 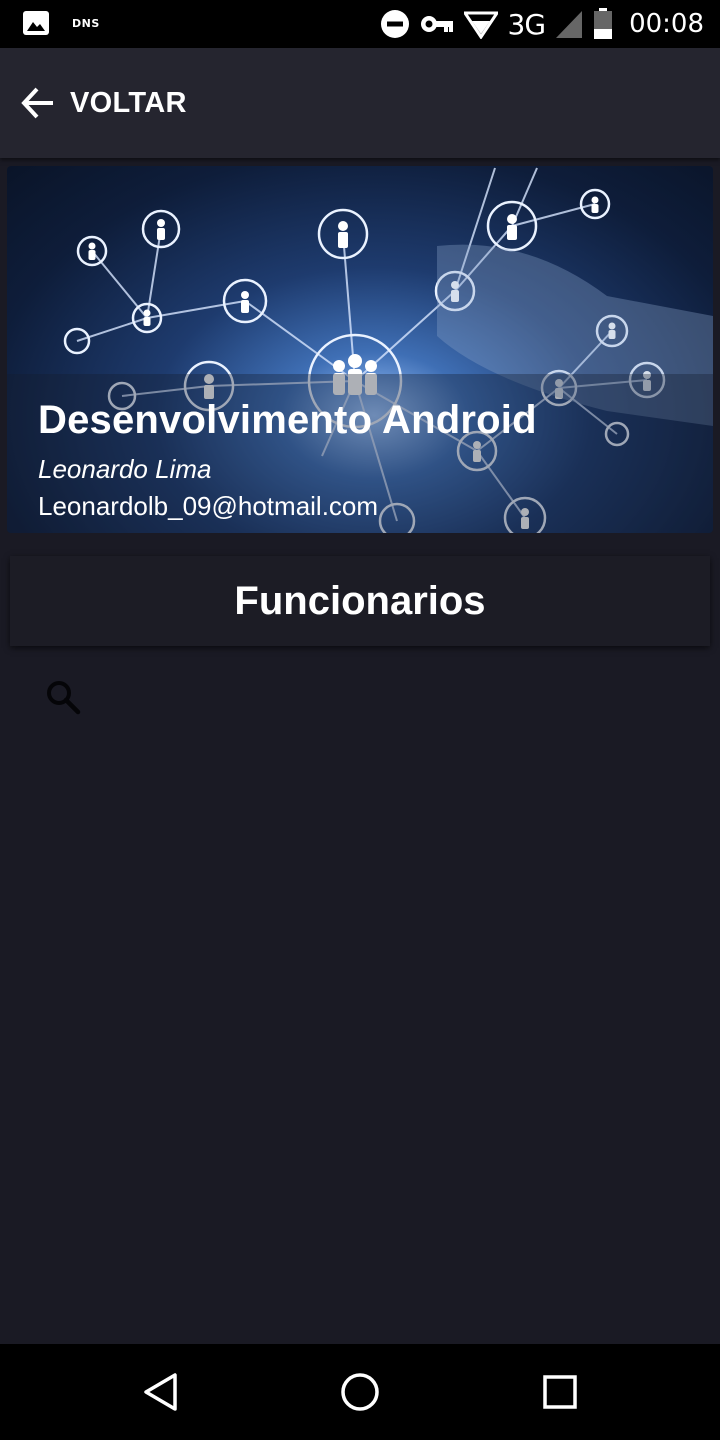 I want to click on search-icon, so click(x=64, y=698).